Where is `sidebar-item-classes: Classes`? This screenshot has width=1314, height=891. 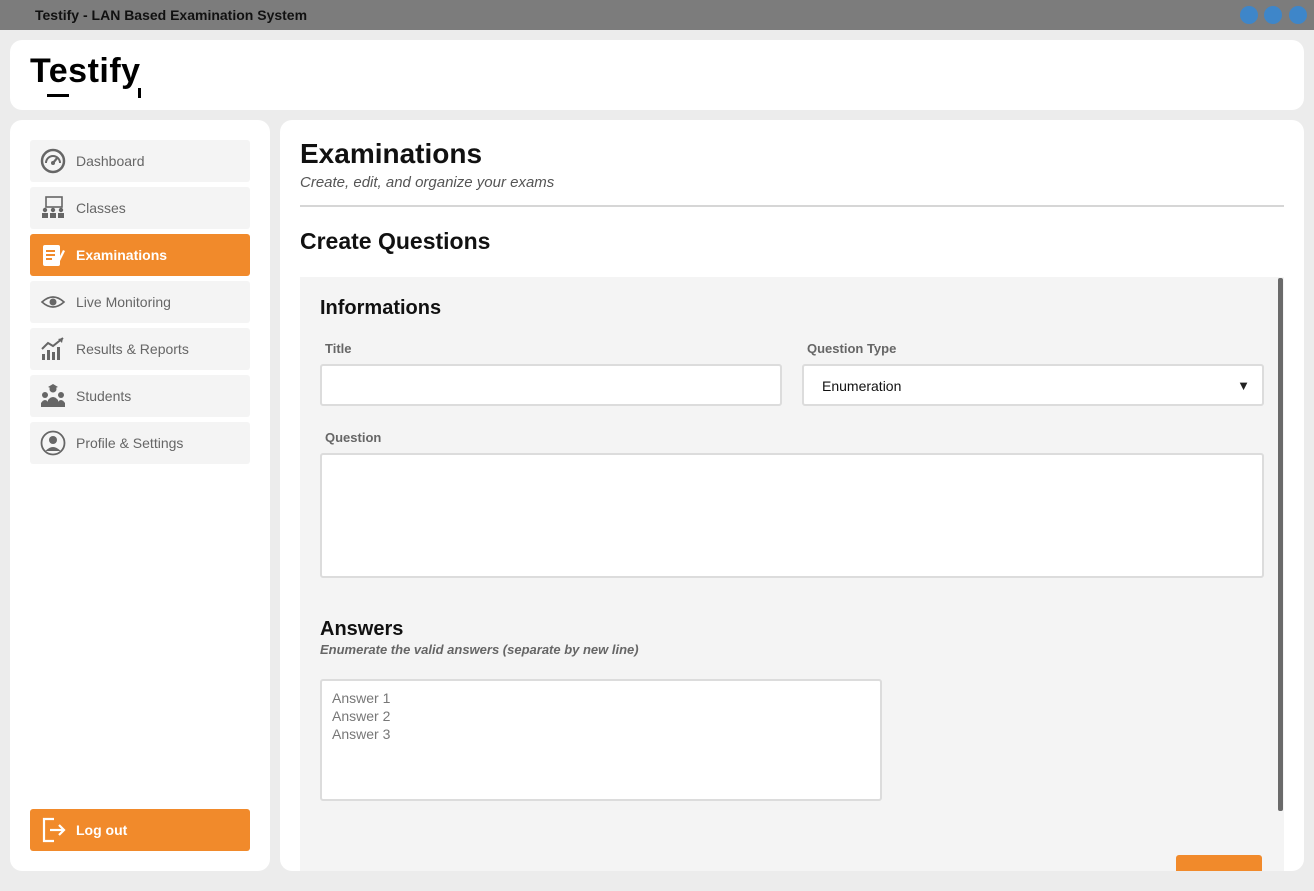
sidebar-item-classes: Classes is located at coordinates (140, 208).